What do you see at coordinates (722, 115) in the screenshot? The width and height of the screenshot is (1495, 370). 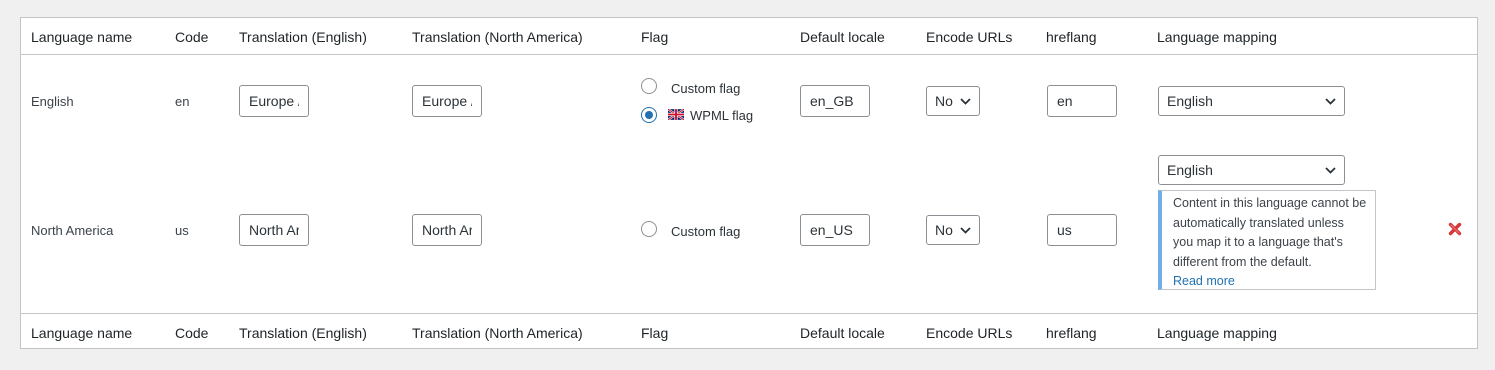 I see `wpml-flag-label: WPML flag` at bounding box center [722, 115].